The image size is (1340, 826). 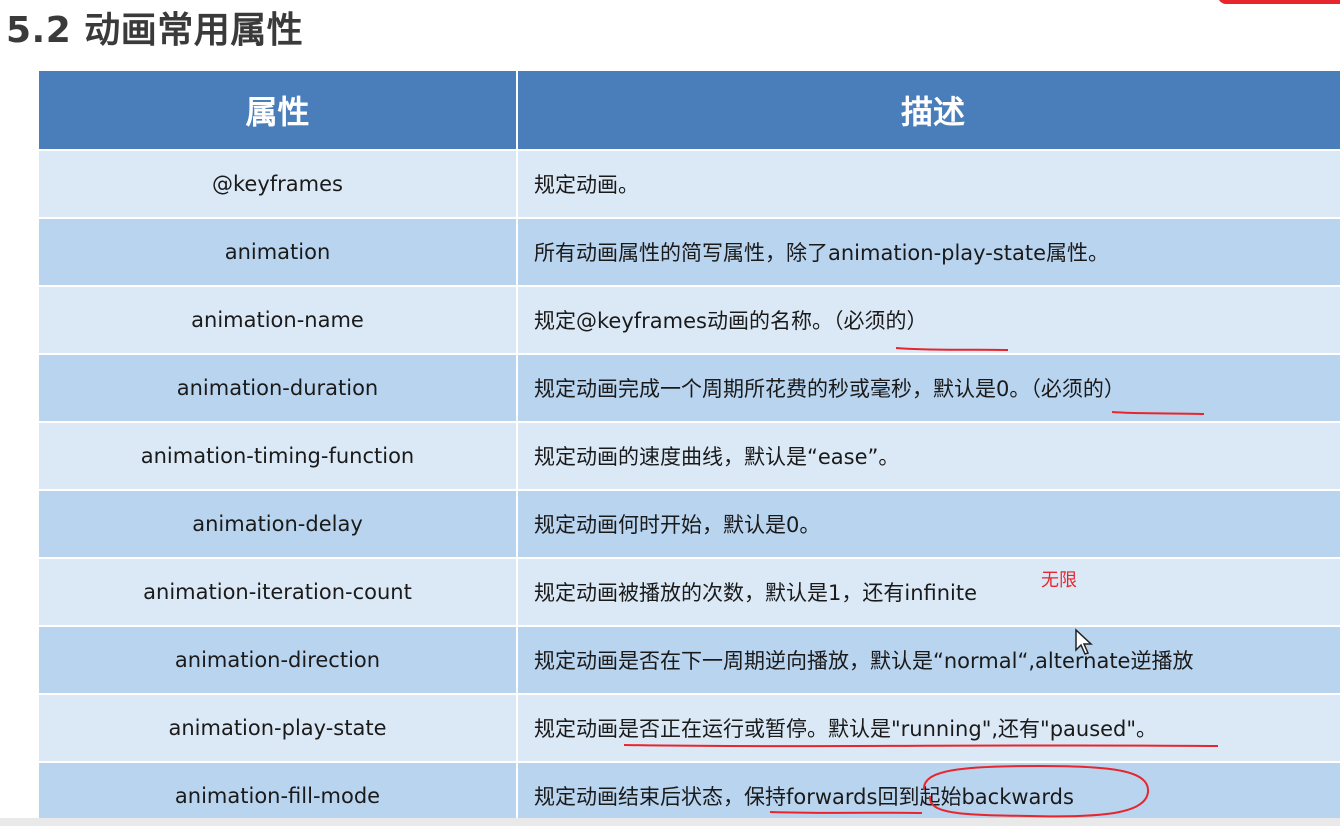 What do you see at coordinates (278, 184) in the screenshot?
I see `property-name: @keyframes` at bounding box center [278, 184].